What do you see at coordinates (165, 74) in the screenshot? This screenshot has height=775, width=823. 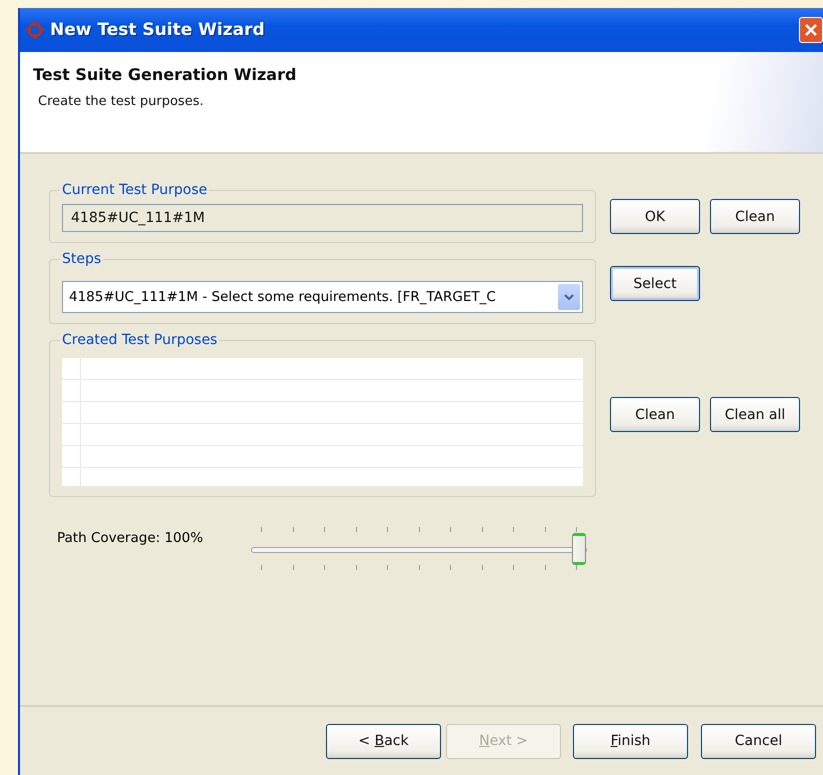 I see `page-title: Test Suite Generation Wizard` at bounding box center [165, 74].